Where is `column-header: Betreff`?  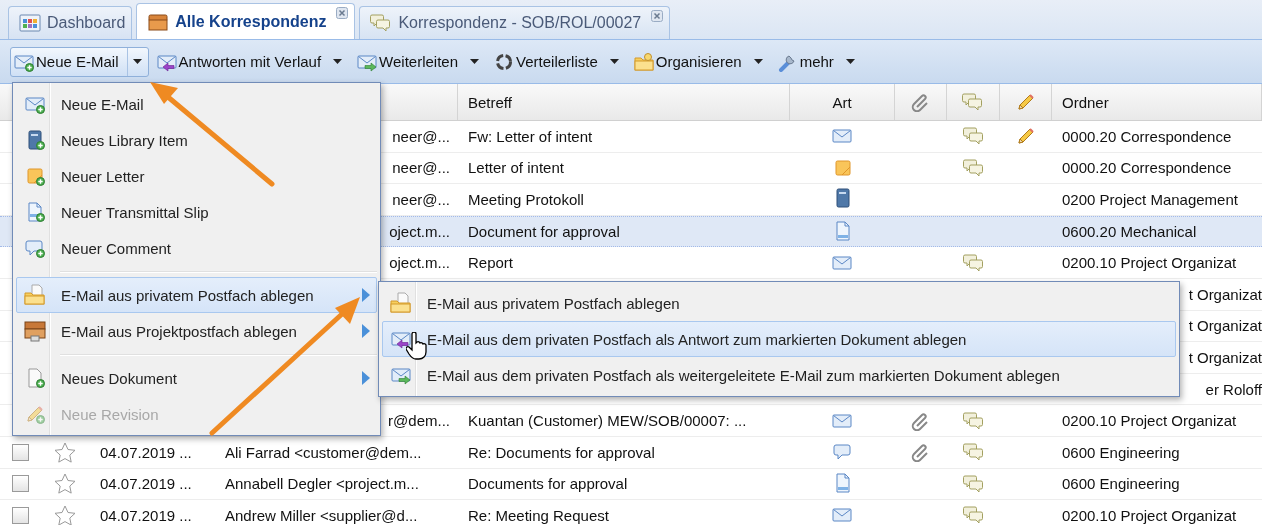
column-header: Betreff is located at coordinates (490, 102).